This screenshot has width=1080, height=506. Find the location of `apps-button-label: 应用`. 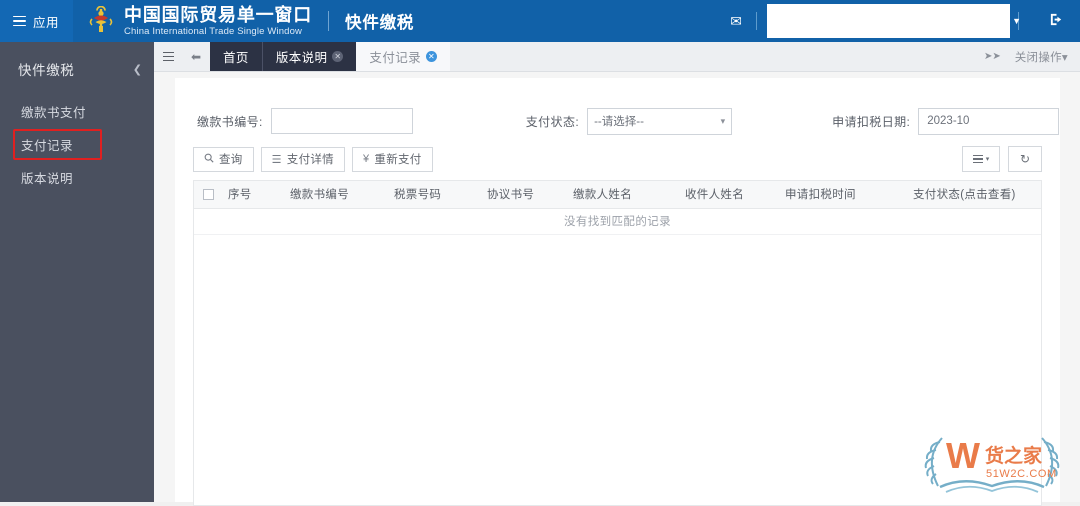

apps-button-label: 应用 is located at coordinates (46, 22).